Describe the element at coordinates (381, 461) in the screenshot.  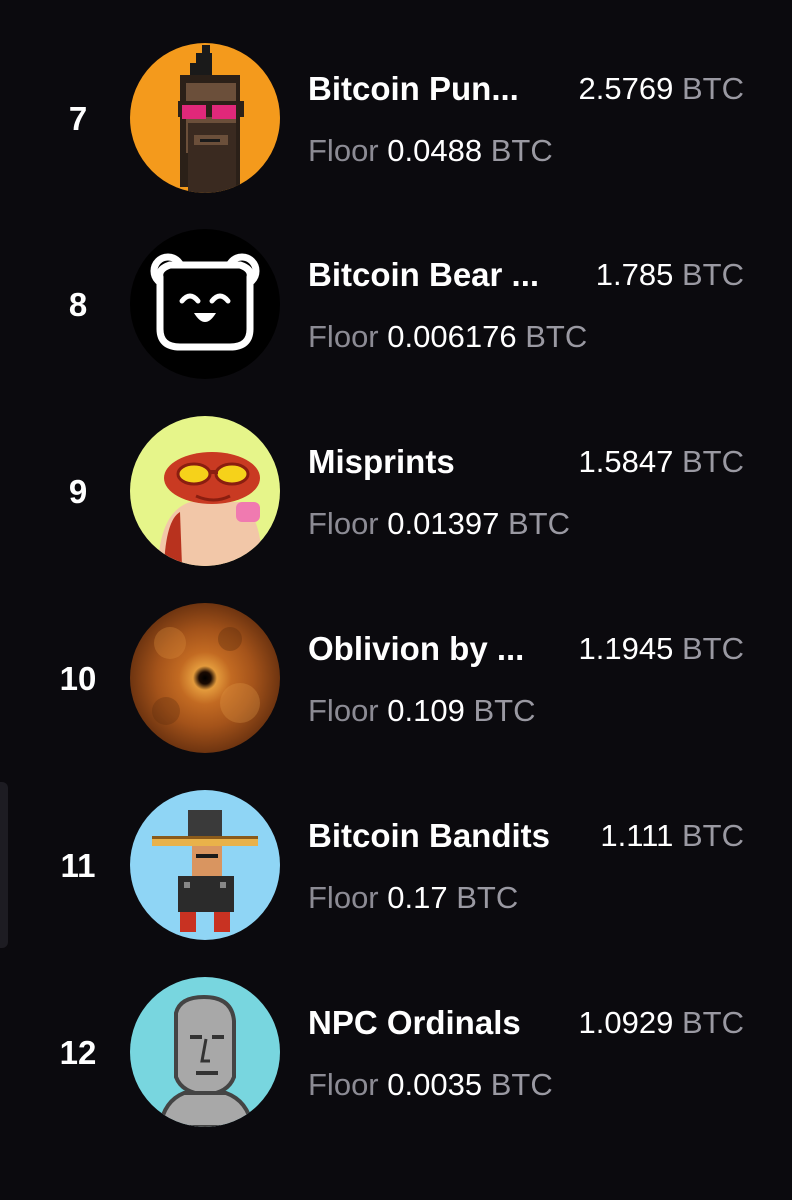
I see `collection-name: Misprints` at that location.